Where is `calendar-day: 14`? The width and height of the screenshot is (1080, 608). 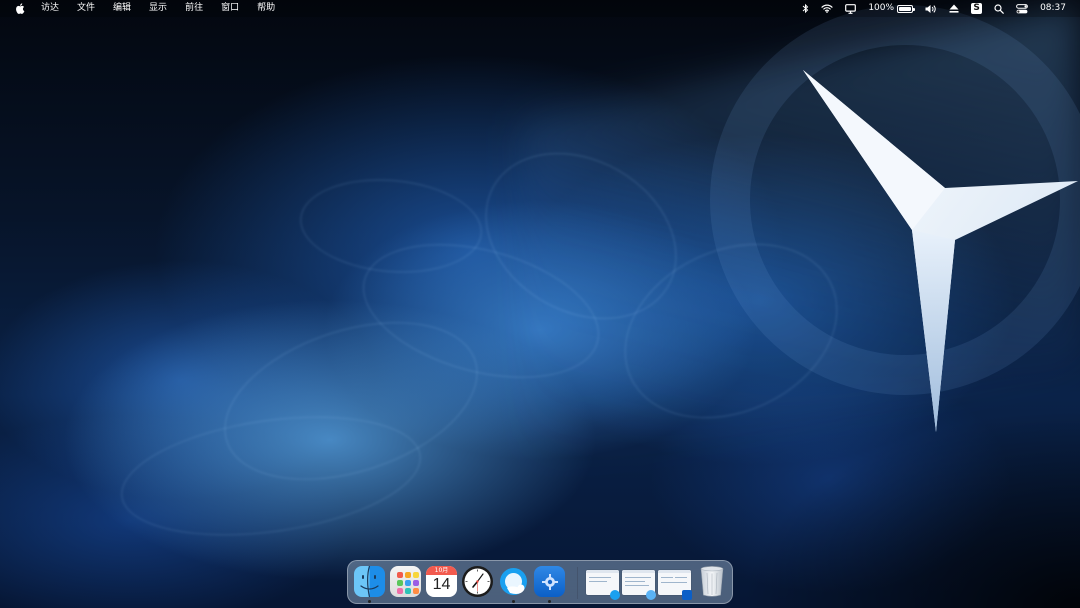
calendar-day: 14 is located at coordinates (441, 584).